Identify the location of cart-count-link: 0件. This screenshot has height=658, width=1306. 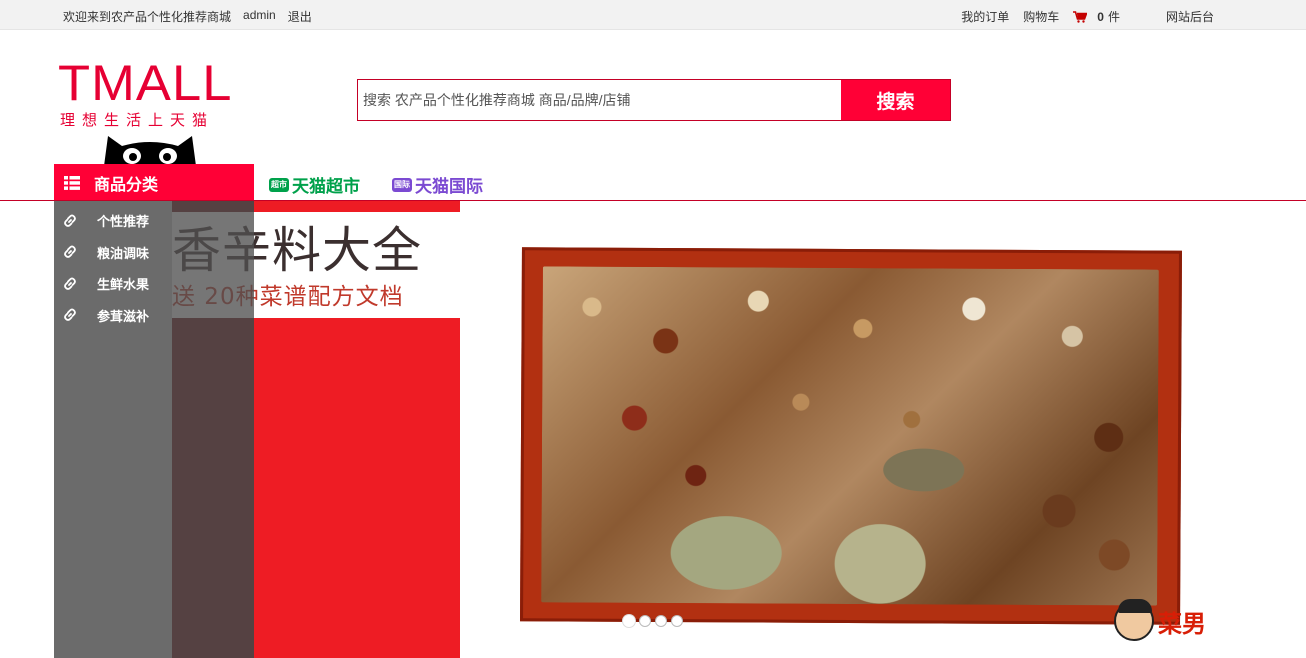
(1096, 16).